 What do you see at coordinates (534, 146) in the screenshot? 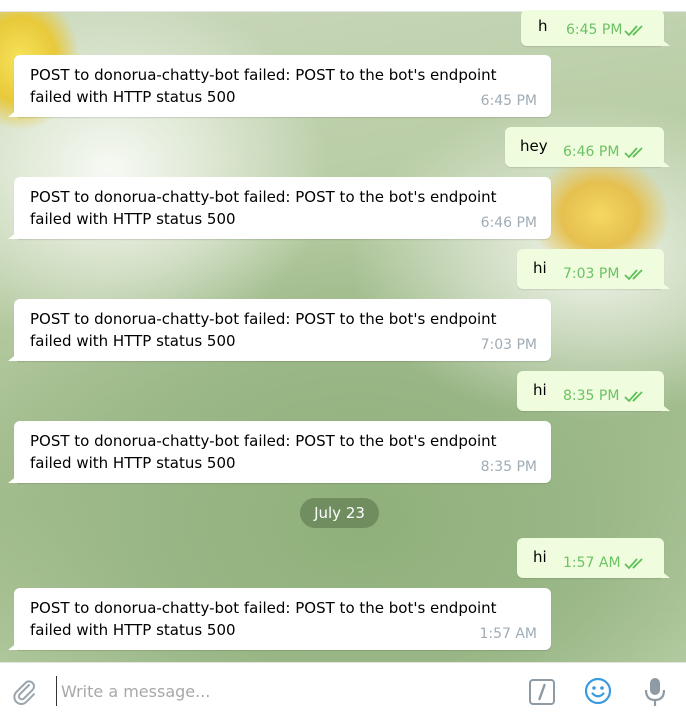
I see `message-text: hey` at bounding box center [534, 146].